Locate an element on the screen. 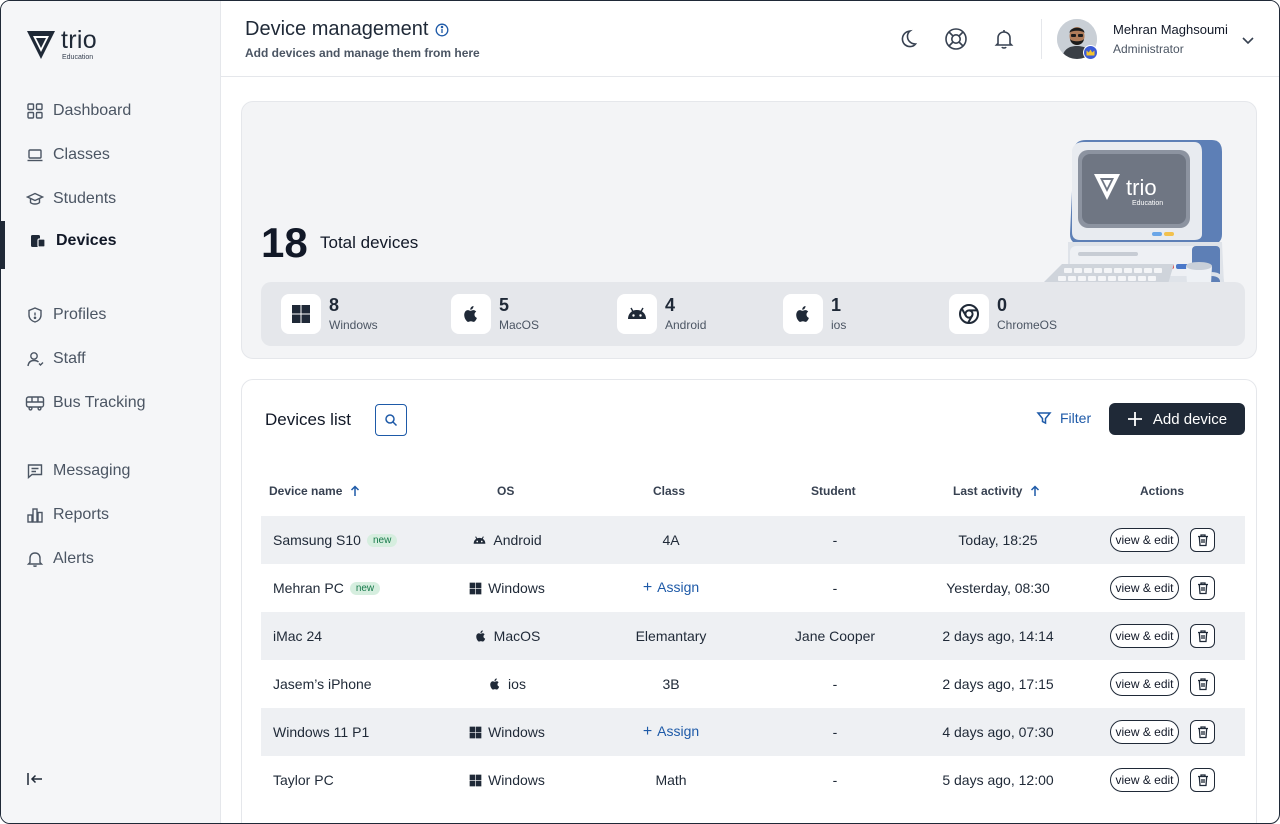  dark-mode-moon-icon is located at coordinates (908, 39).